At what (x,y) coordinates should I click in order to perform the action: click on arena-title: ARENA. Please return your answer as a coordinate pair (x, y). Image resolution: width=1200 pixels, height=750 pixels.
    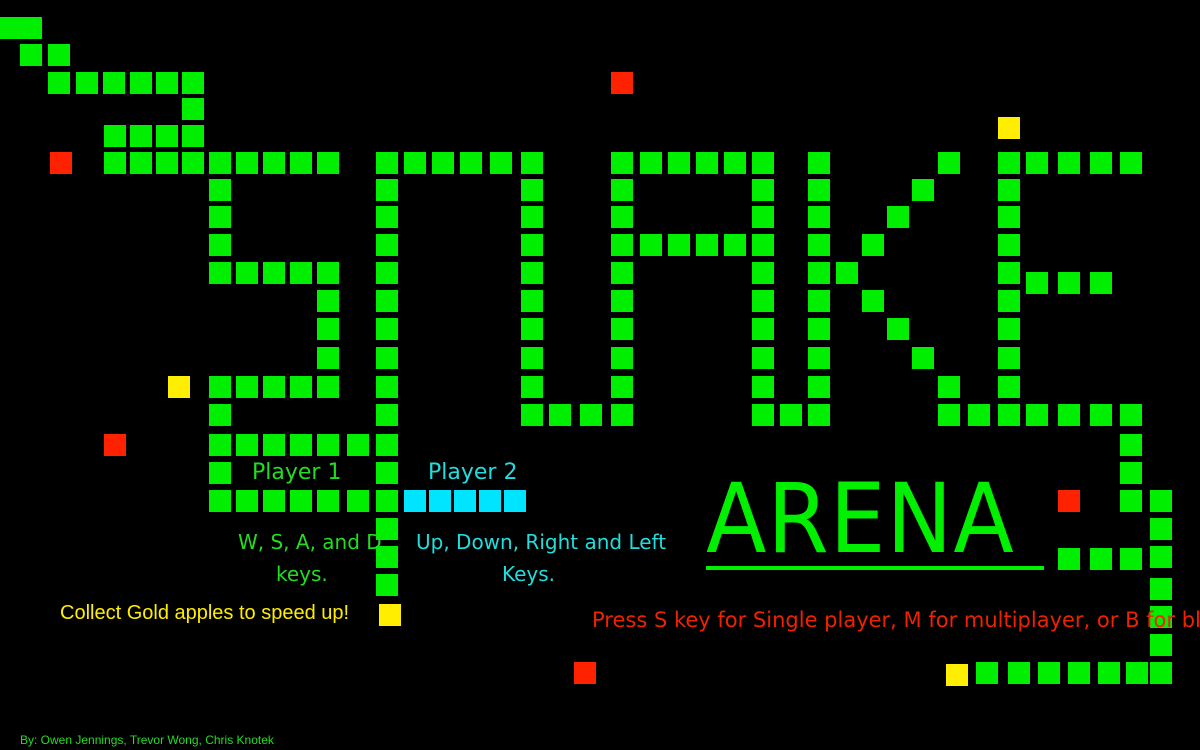
    Looking at the image, I should click on (860, 519).